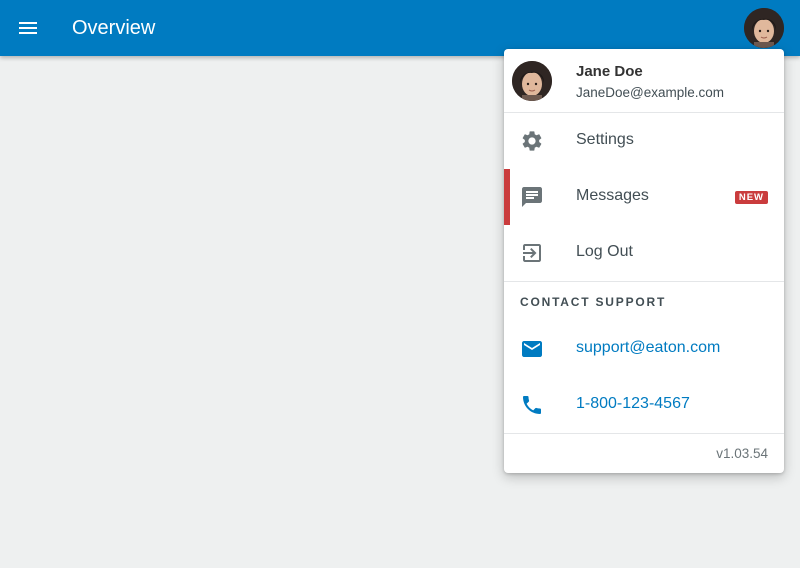  What do you see at coordinates (400, 28) in the screenshot?
I see `app-bar: Overview` at bounding box center [400, 28].